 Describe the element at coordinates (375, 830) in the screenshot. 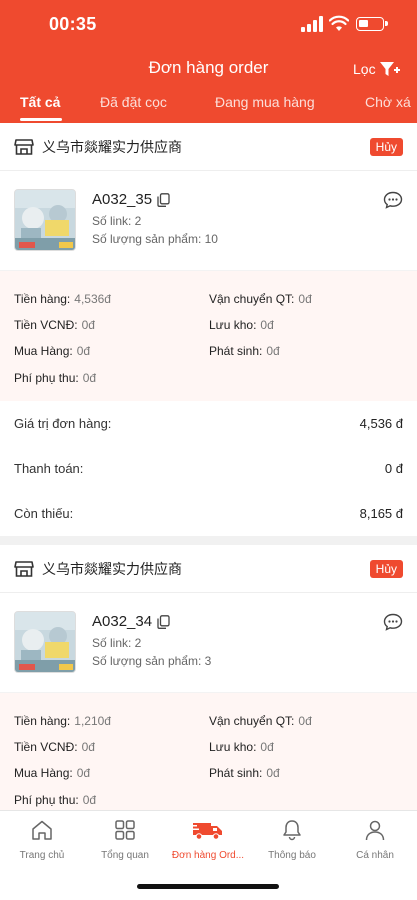

I see `person-icon` at that location.